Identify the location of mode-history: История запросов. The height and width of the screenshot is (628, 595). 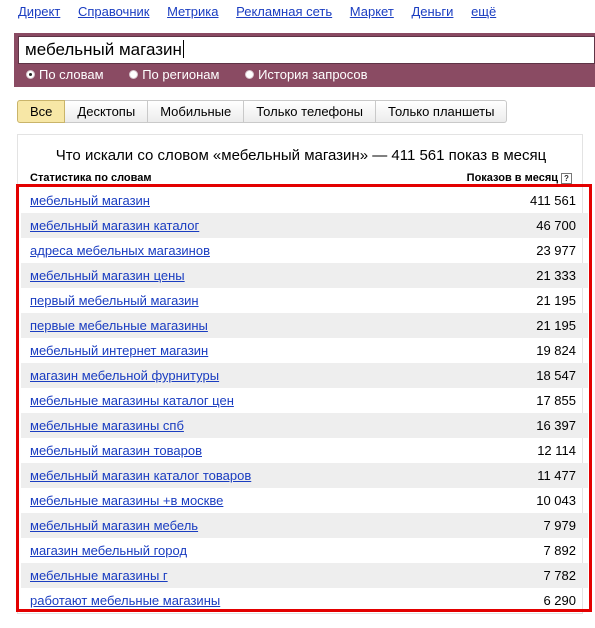
(306, 74).